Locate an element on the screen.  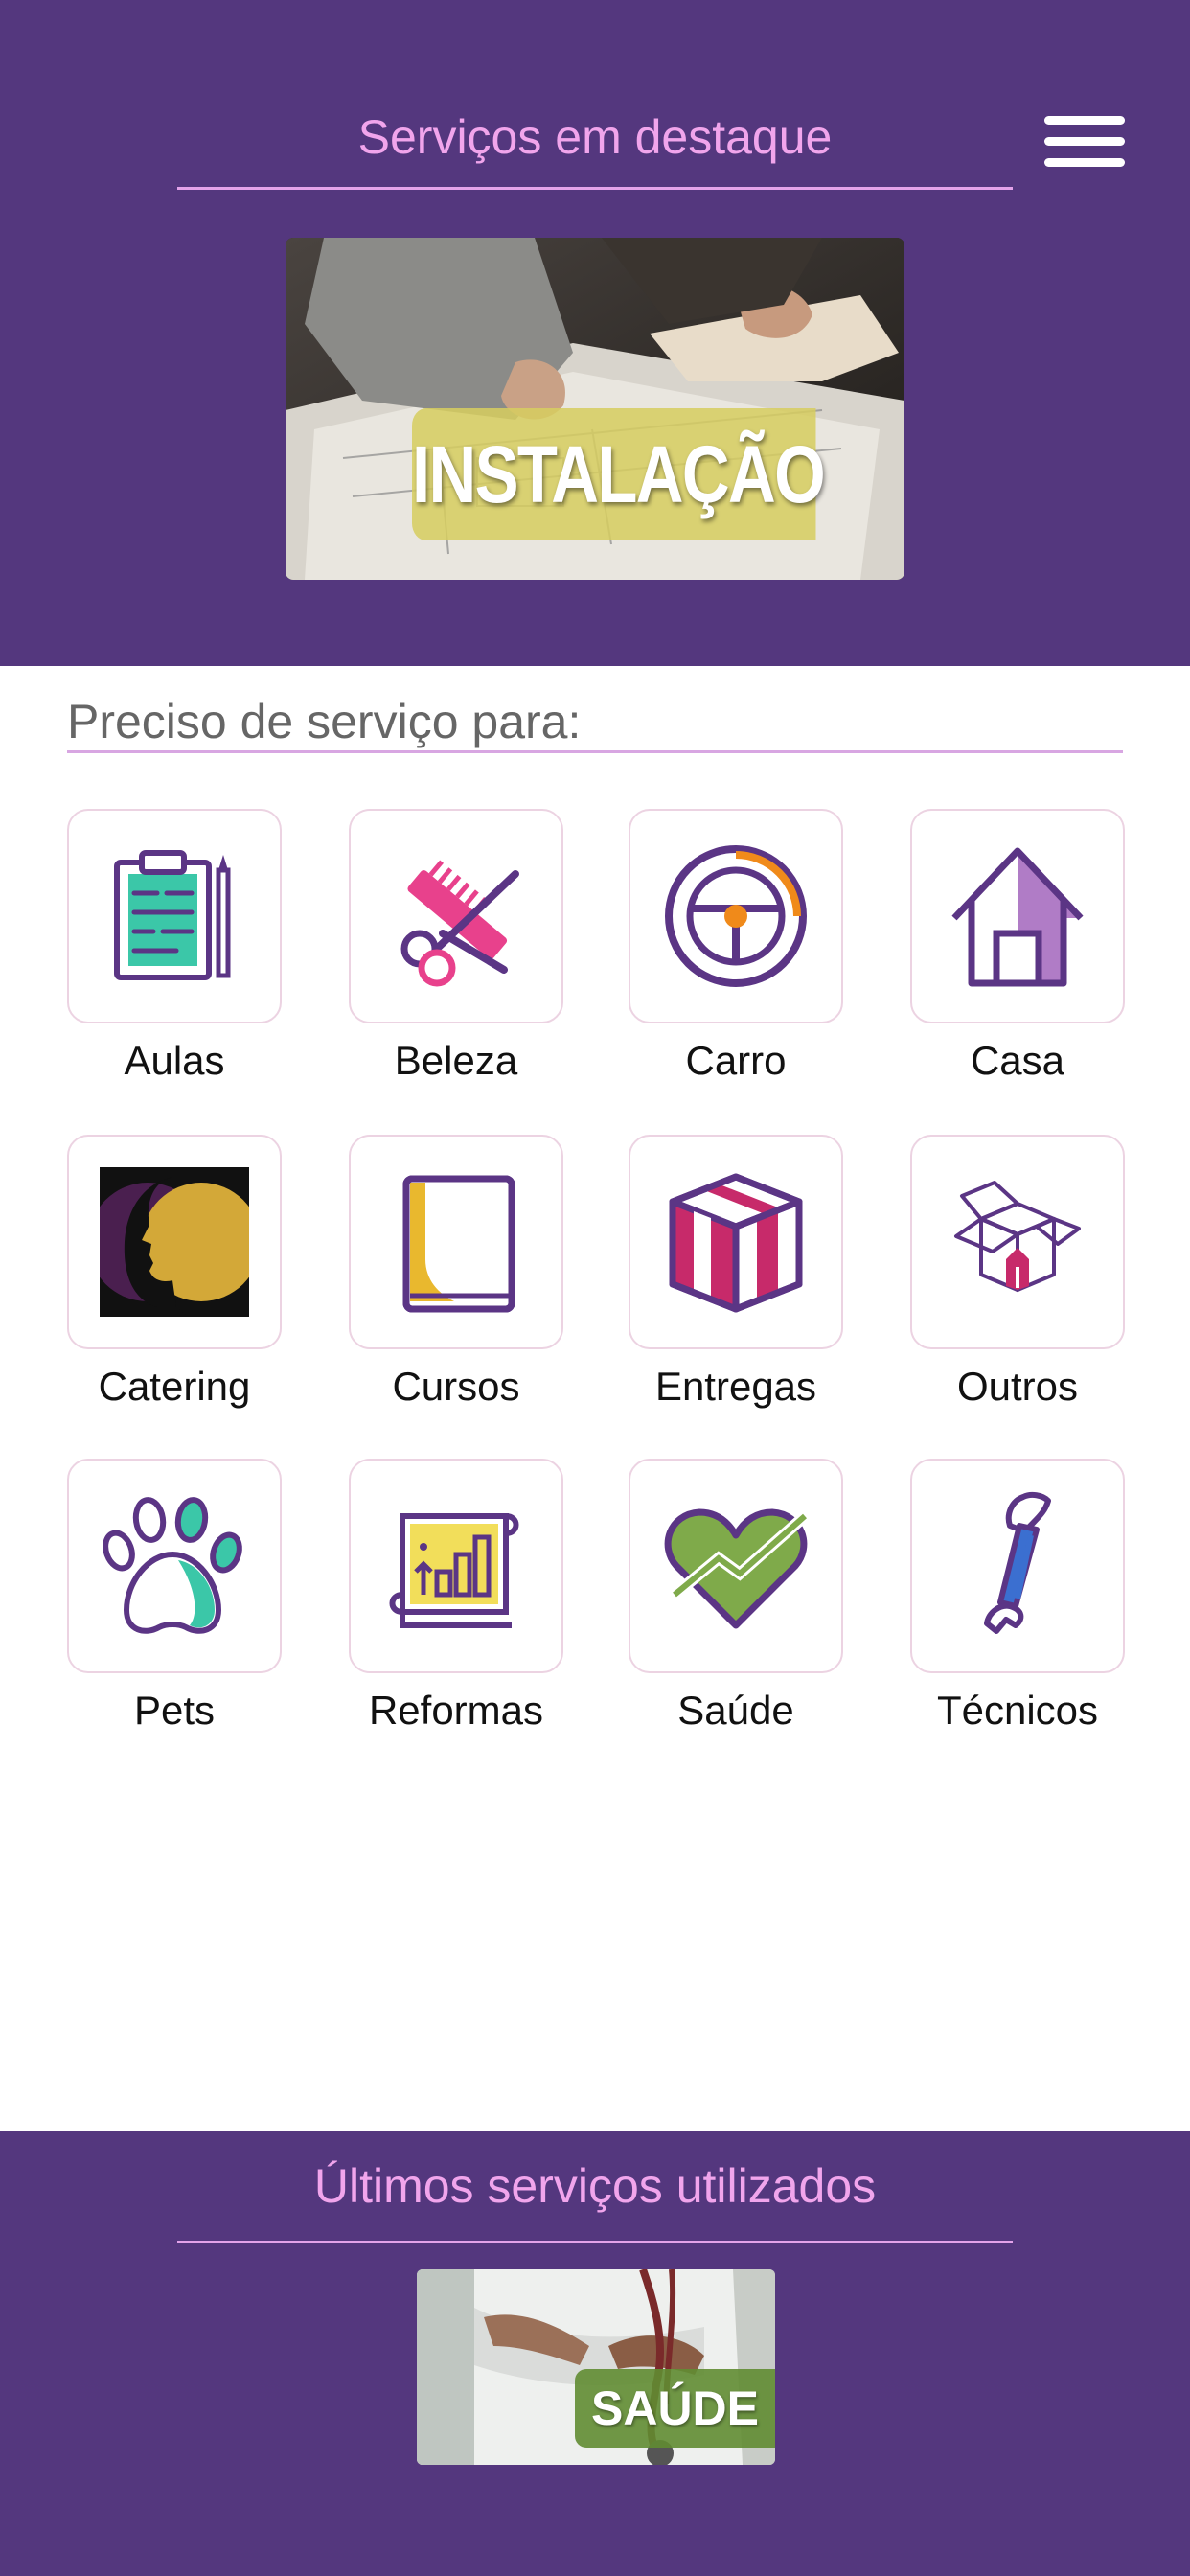
heart-pulse-icon is located at coordinates (736, 1568).